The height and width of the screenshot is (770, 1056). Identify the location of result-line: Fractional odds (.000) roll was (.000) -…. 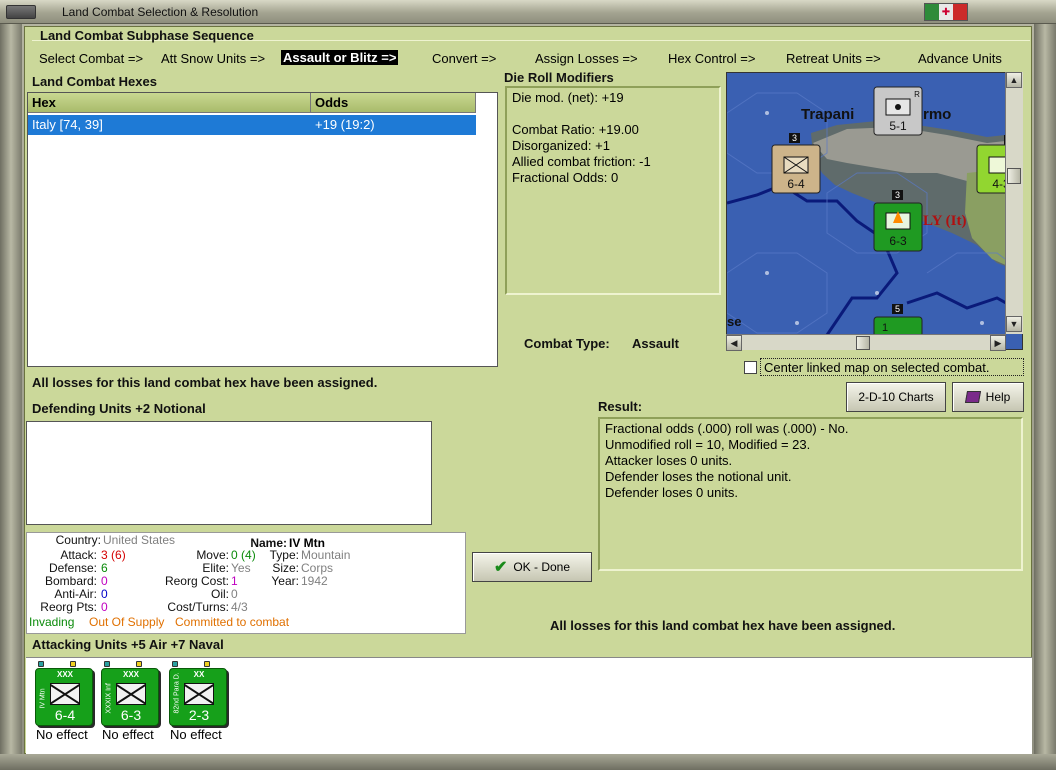
(727, 428).